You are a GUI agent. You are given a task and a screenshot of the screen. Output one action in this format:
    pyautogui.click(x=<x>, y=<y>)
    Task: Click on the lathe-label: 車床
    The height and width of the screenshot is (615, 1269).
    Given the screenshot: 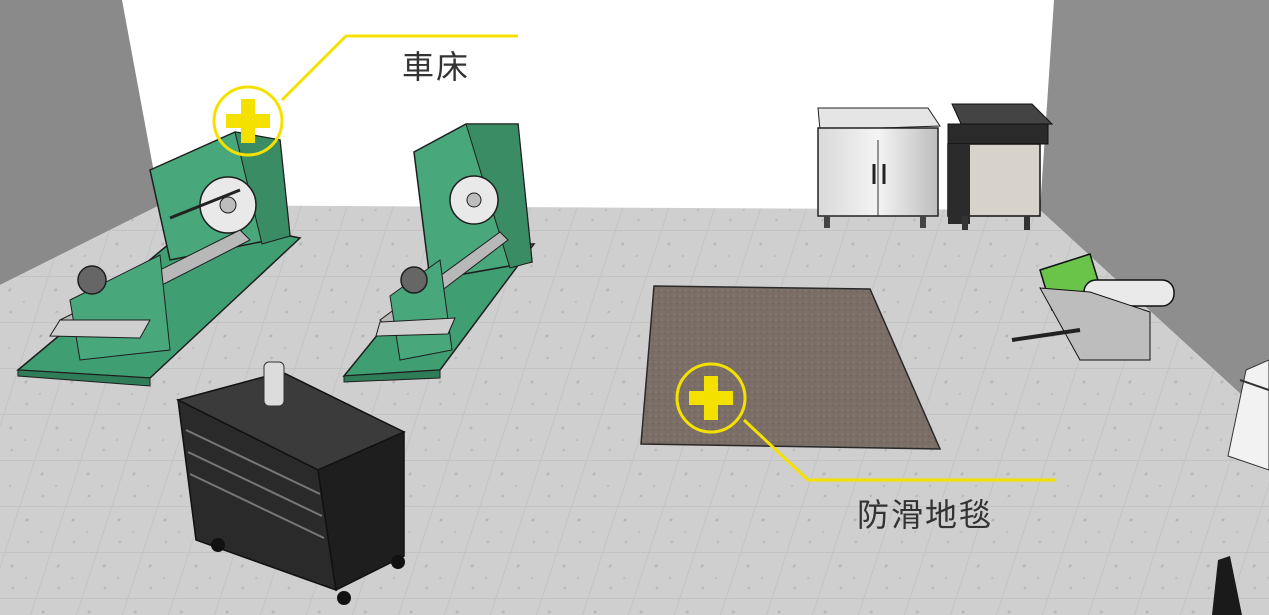 What is the action you would take?
    pyautogui.click(x=436, y=67)
    